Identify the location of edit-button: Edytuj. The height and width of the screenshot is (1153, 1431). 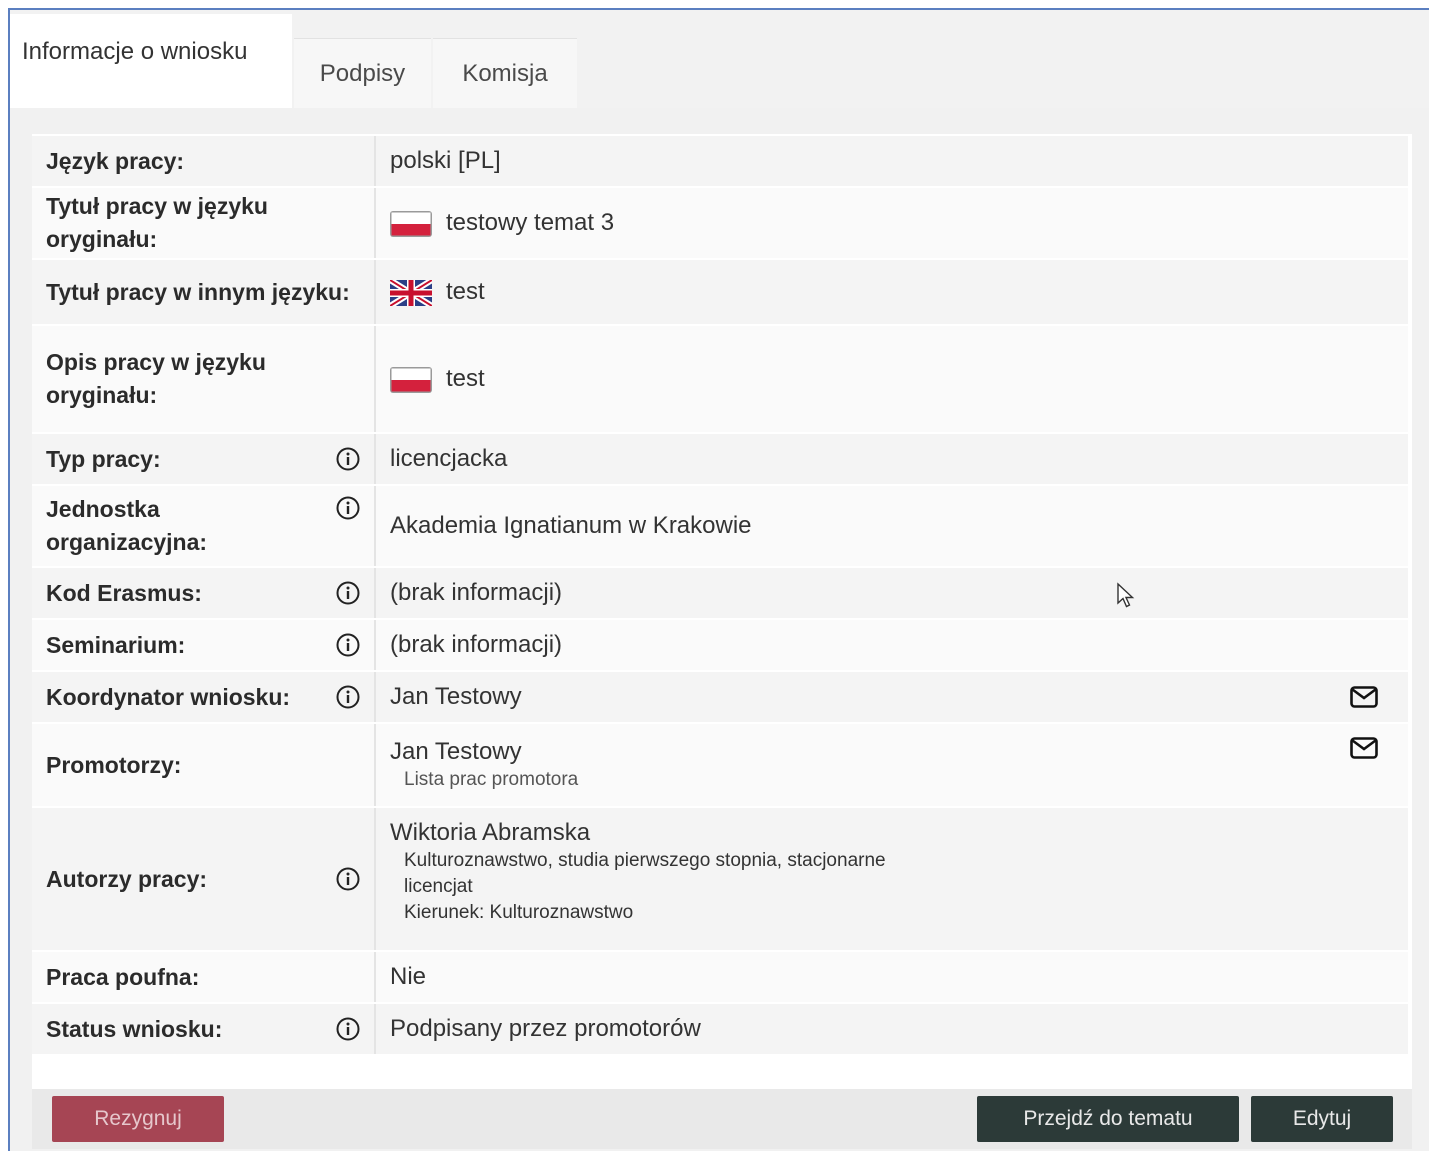
(1322, 1119).